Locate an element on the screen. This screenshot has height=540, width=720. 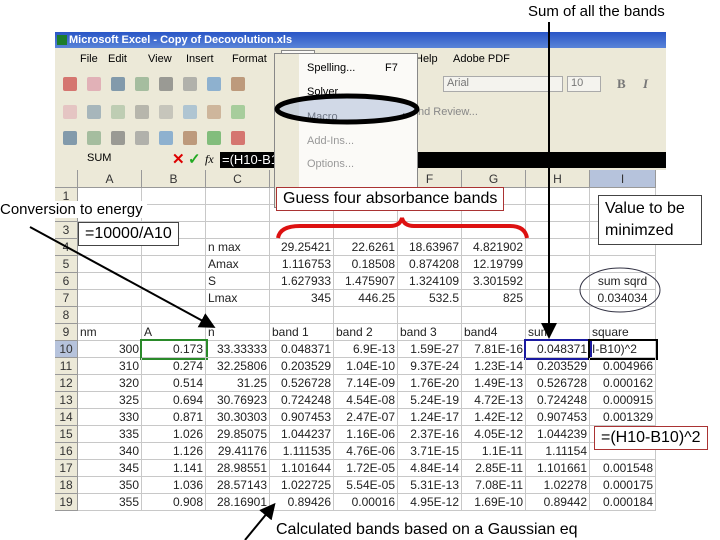
conversion-arrow is located at coordinates (122, 277).